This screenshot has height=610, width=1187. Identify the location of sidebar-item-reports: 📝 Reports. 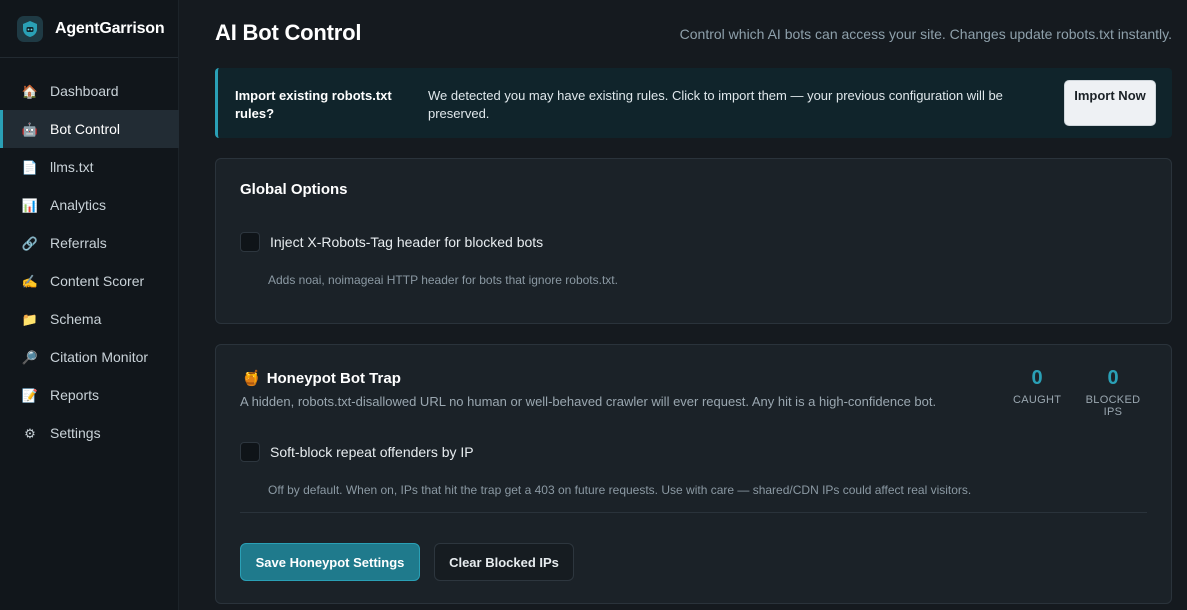
(89, 395).